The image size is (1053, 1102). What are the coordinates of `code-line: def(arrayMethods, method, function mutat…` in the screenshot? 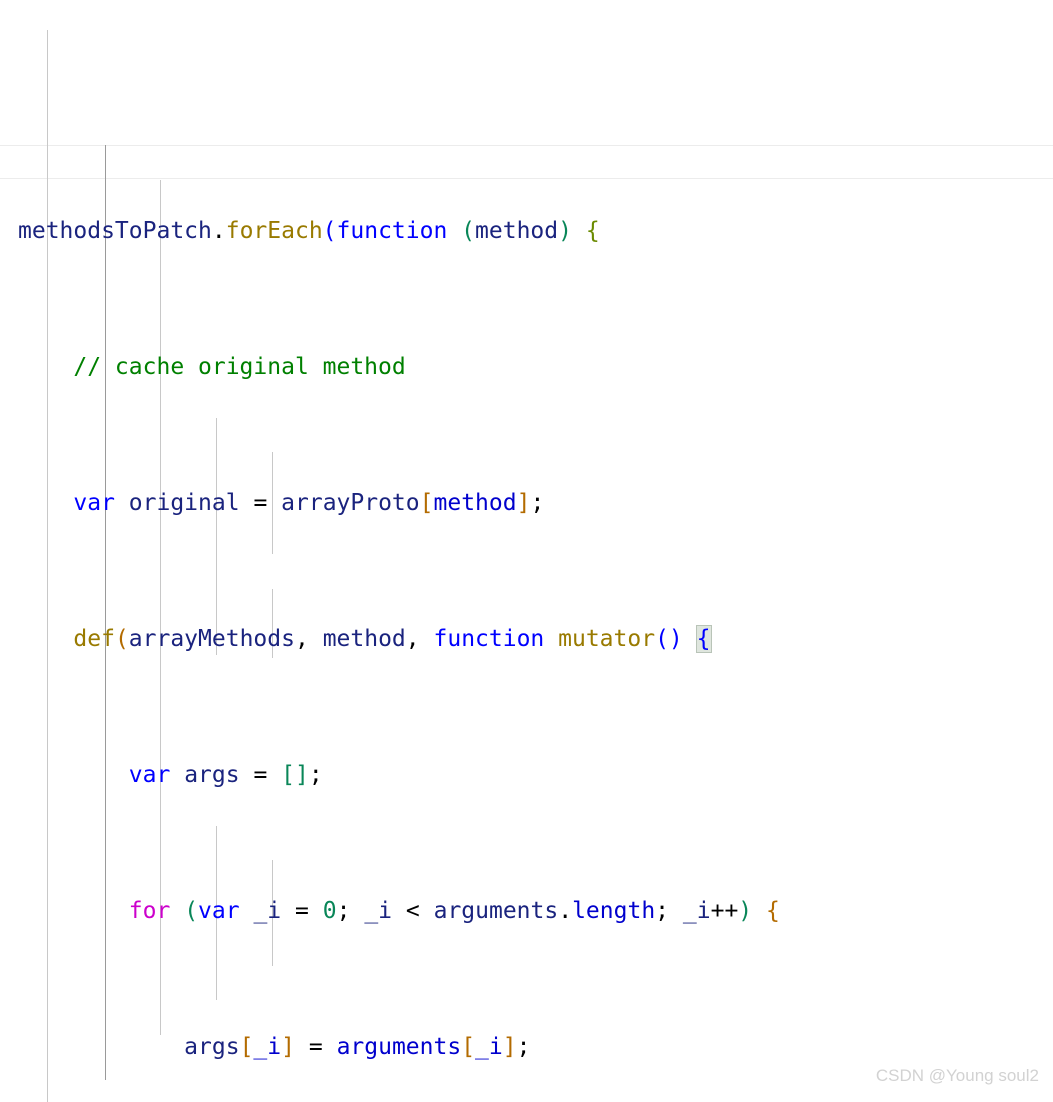 It's located at (526, 639).